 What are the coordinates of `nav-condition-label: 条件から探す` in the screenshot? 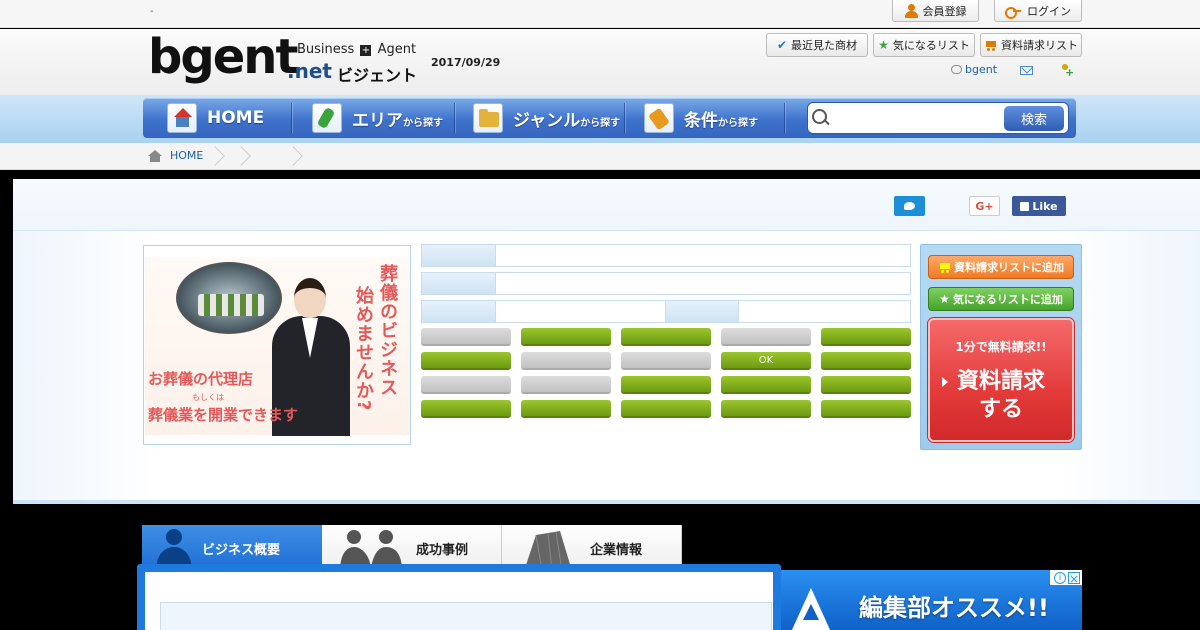 It's located at (721, 118).